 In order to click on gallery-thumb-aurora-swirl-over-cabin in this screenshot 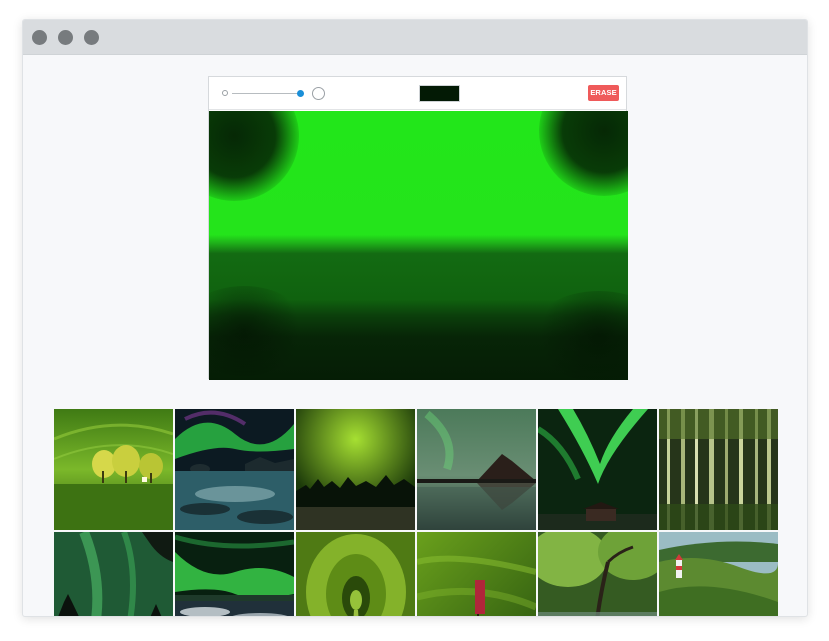, I will do `click(597, 469)`.